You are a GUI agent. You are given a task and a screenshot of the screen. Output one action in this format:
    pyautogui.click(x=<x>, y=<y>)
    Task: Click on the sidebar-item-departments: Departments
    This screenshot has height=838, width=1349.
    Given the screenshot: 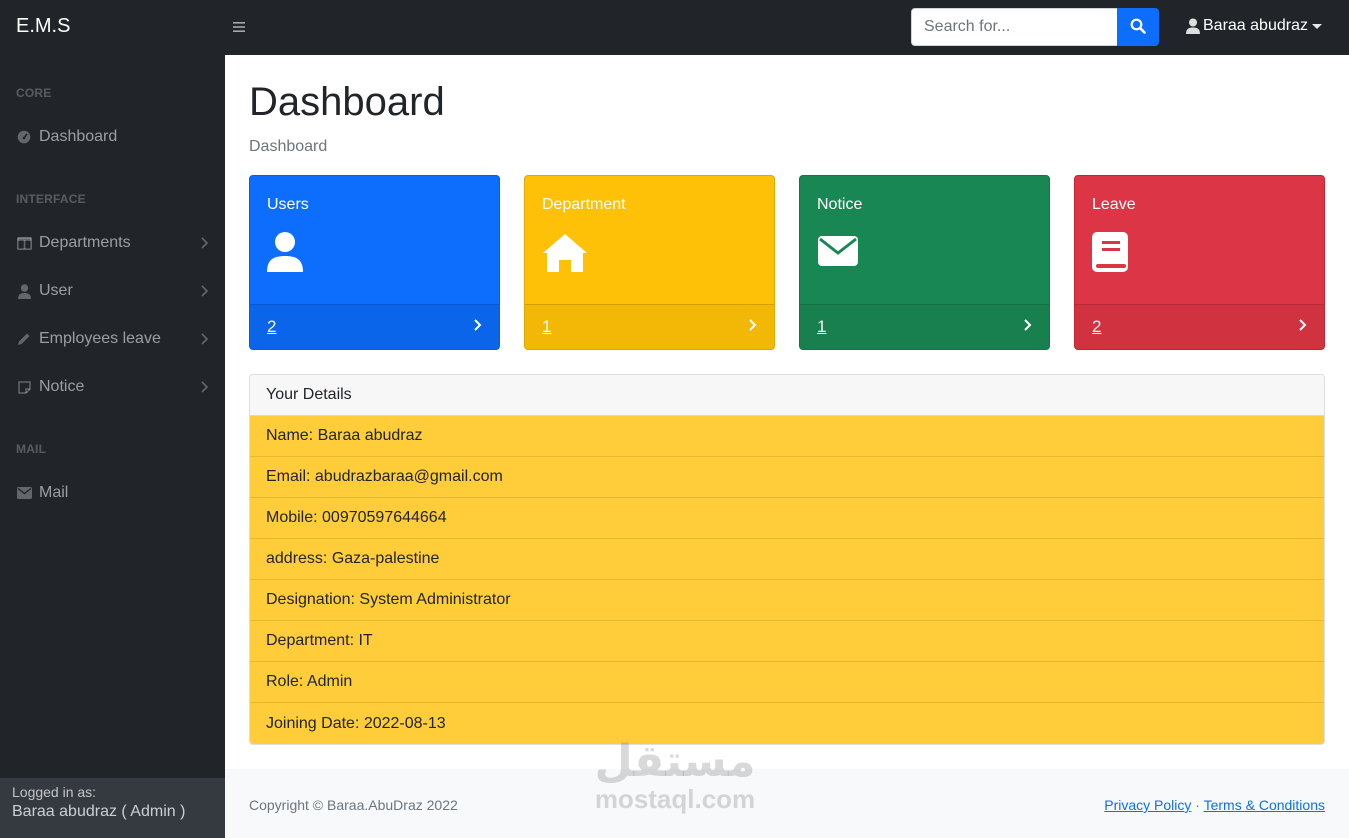 What is the action you would take?
    pyautogui.click(x=112, y=243)
    